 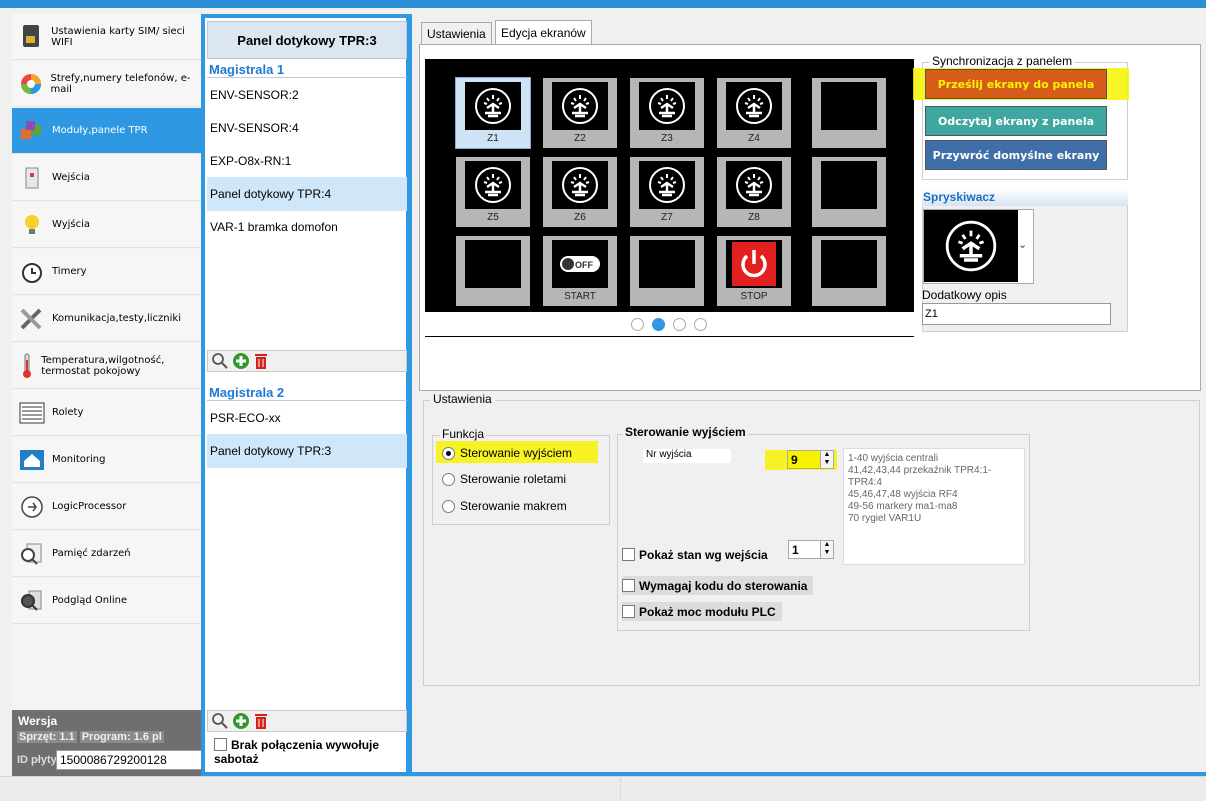 What do you see at coordinates (1016, 84) in the screenshot?
I see `send-screens-button: Prześlij ekrany do panela` at bounding box center [1016, 84].